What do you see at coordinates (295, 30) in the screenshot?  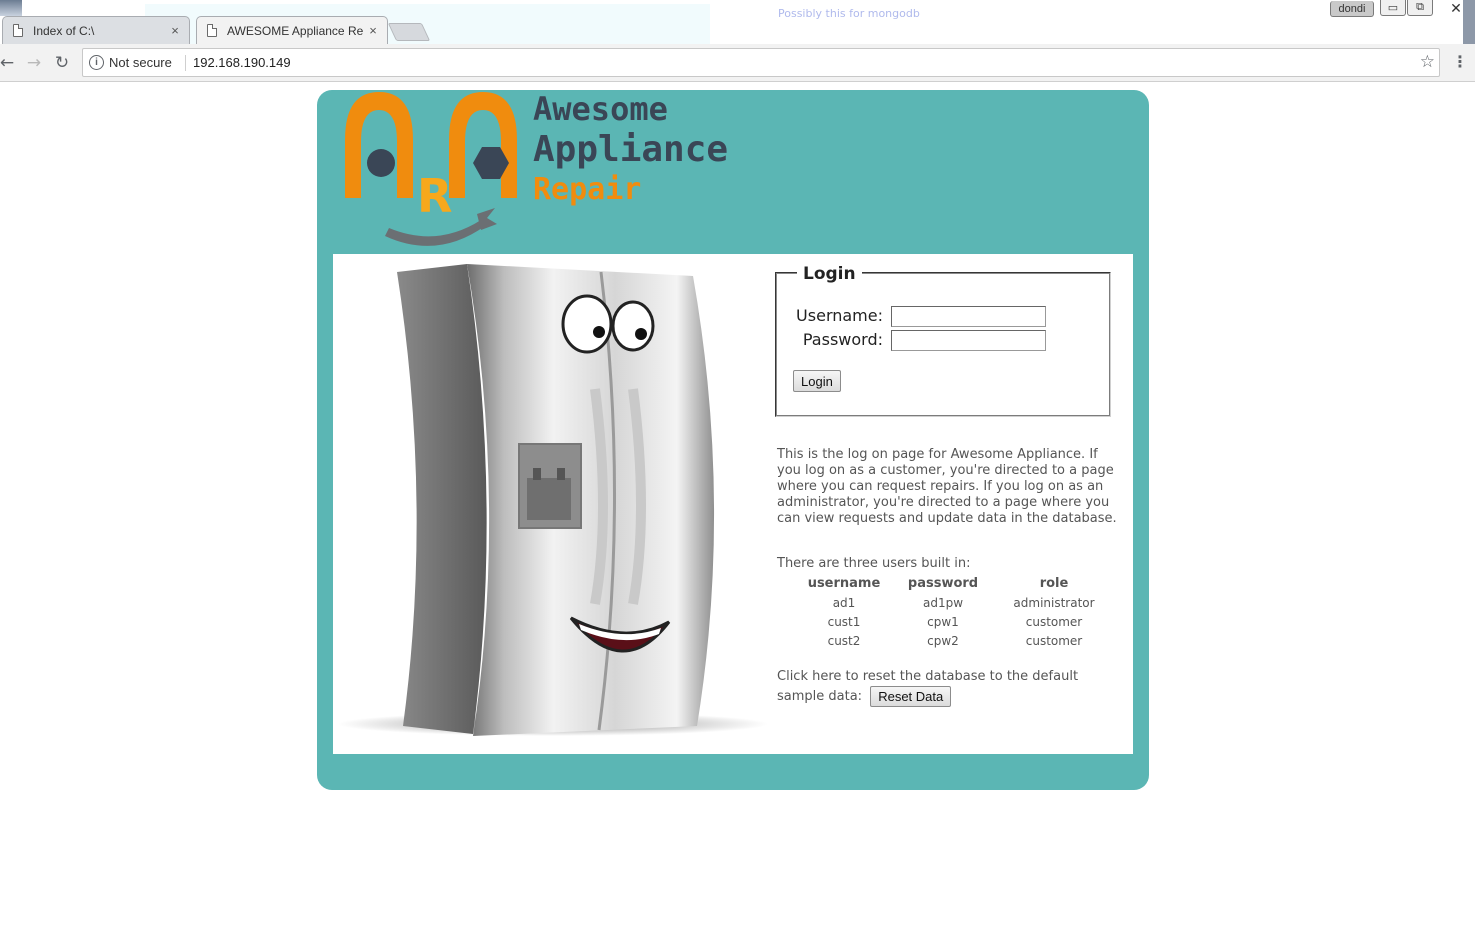 I see `tab-title: AWESOME Appliance Re` at bounding box center [295, 30].